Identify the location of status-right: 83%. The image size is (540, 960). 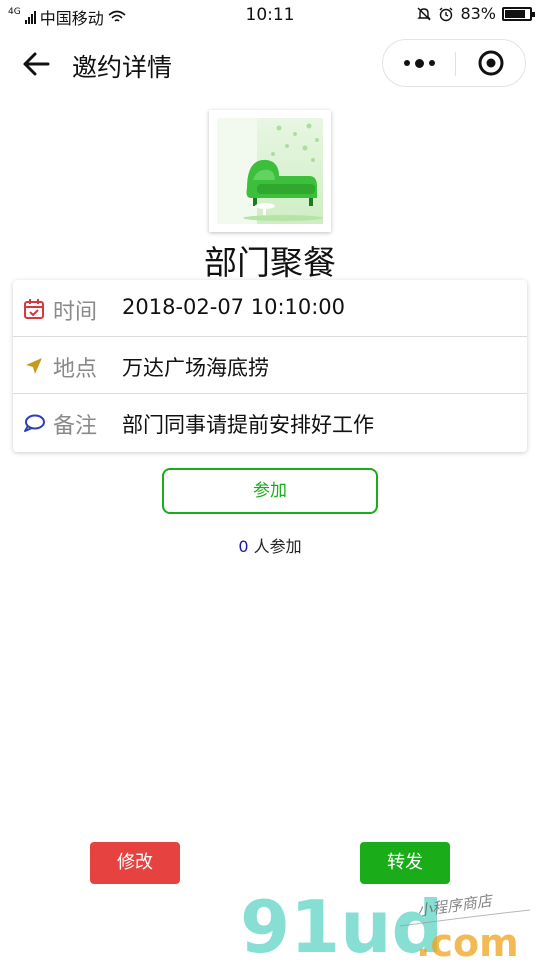
(475, 13).